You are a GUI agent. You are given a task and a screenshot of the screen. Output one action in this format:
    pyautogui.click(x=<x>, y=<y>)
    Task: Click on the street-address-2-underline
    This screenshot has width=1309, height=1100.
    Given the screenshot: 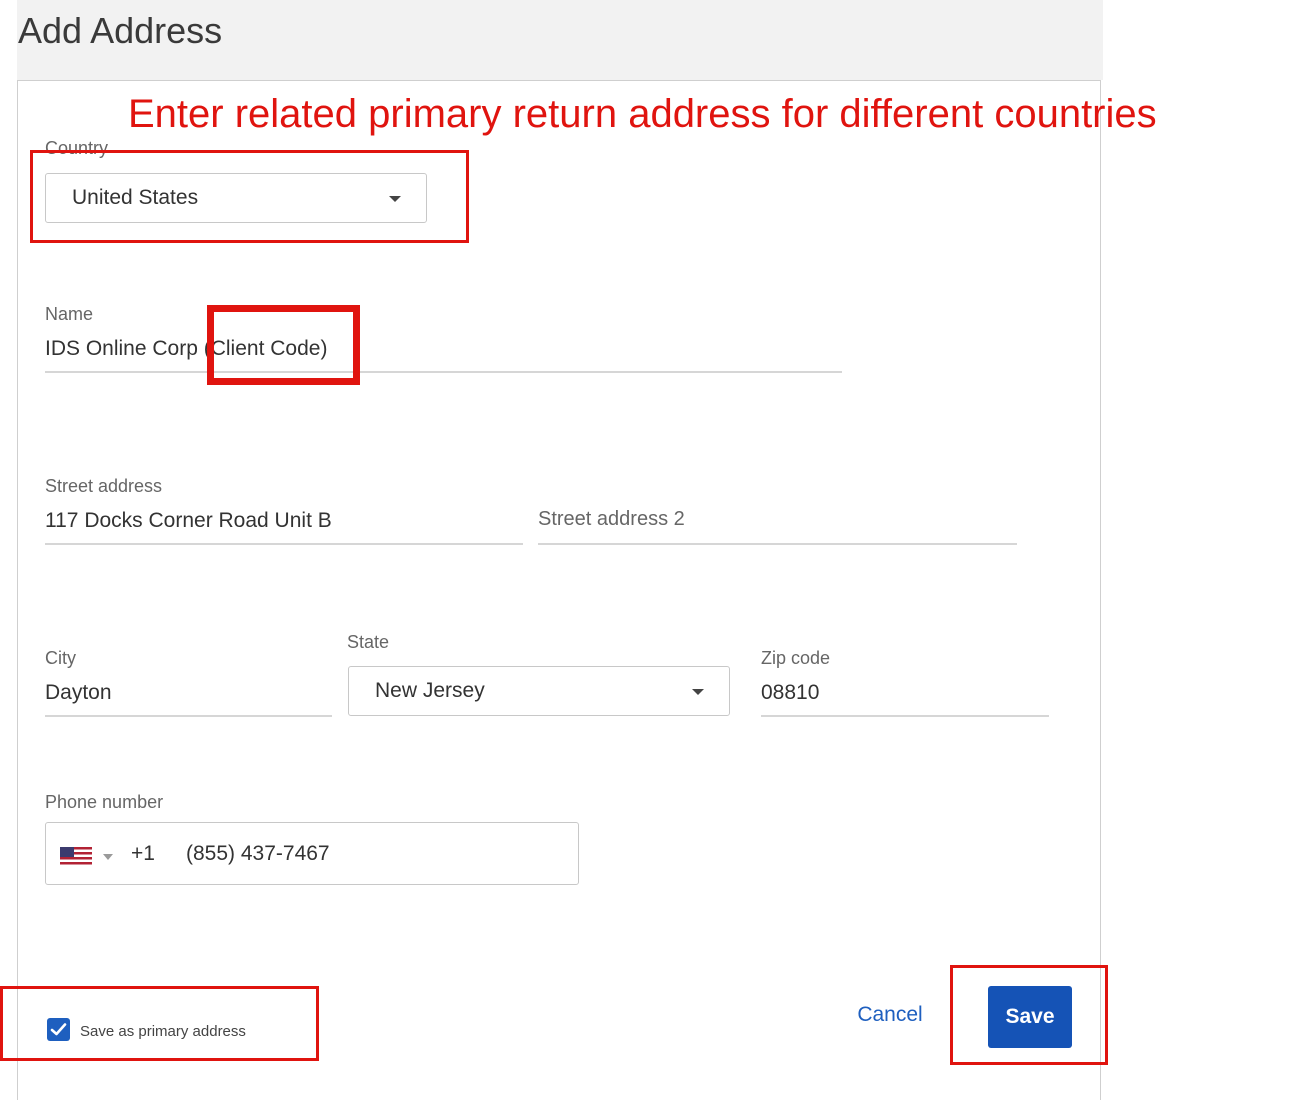 What is the action you would take?
    pyautogui.click(x=777, y=544)
    